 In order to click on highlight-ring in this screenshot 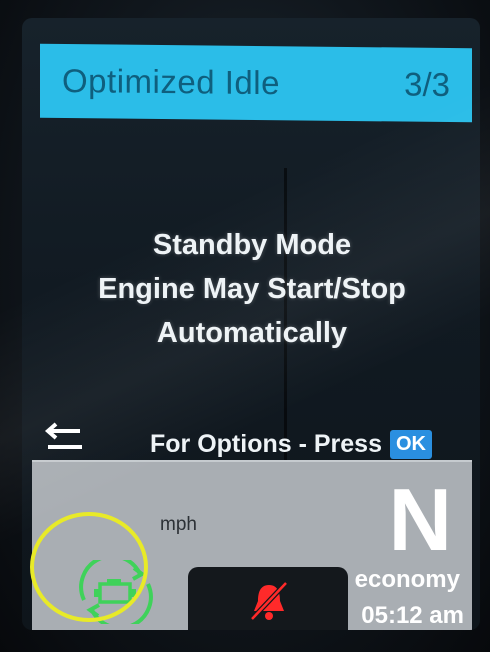, I will do `click(89, 567)`.